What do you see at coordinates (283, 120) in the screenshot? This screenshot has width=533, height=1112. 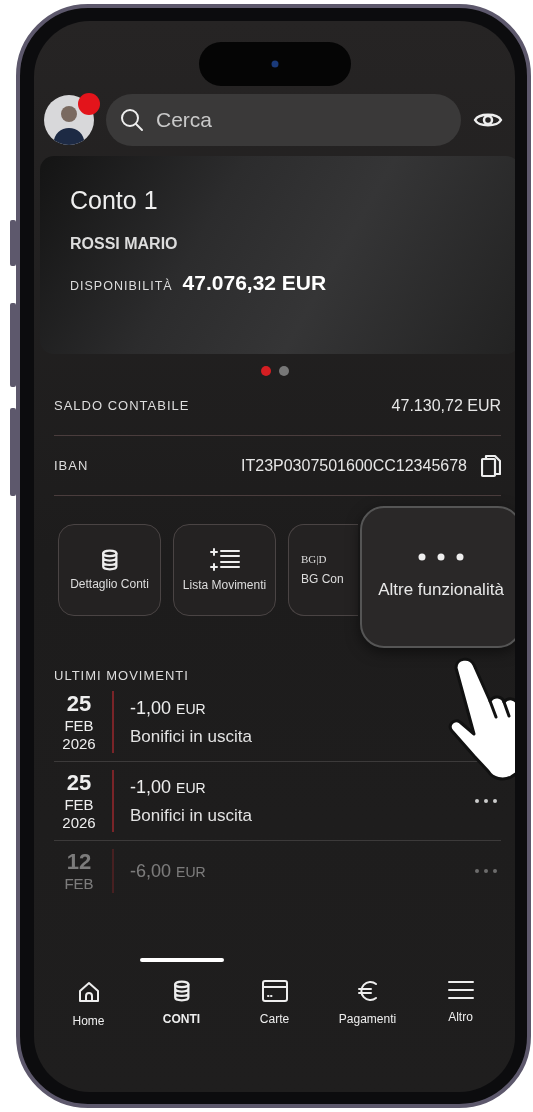 I see `search-field: Cerca` at bounding box center [283, 120].